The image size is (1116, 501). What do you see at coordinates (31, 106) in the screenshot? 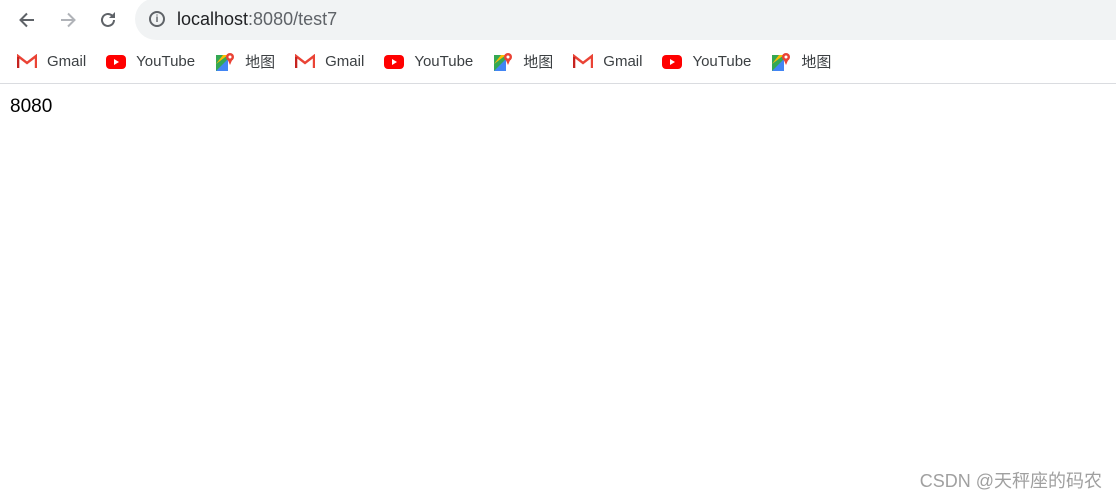
I see `body-text: 8080` at bounding box center [31, 106].